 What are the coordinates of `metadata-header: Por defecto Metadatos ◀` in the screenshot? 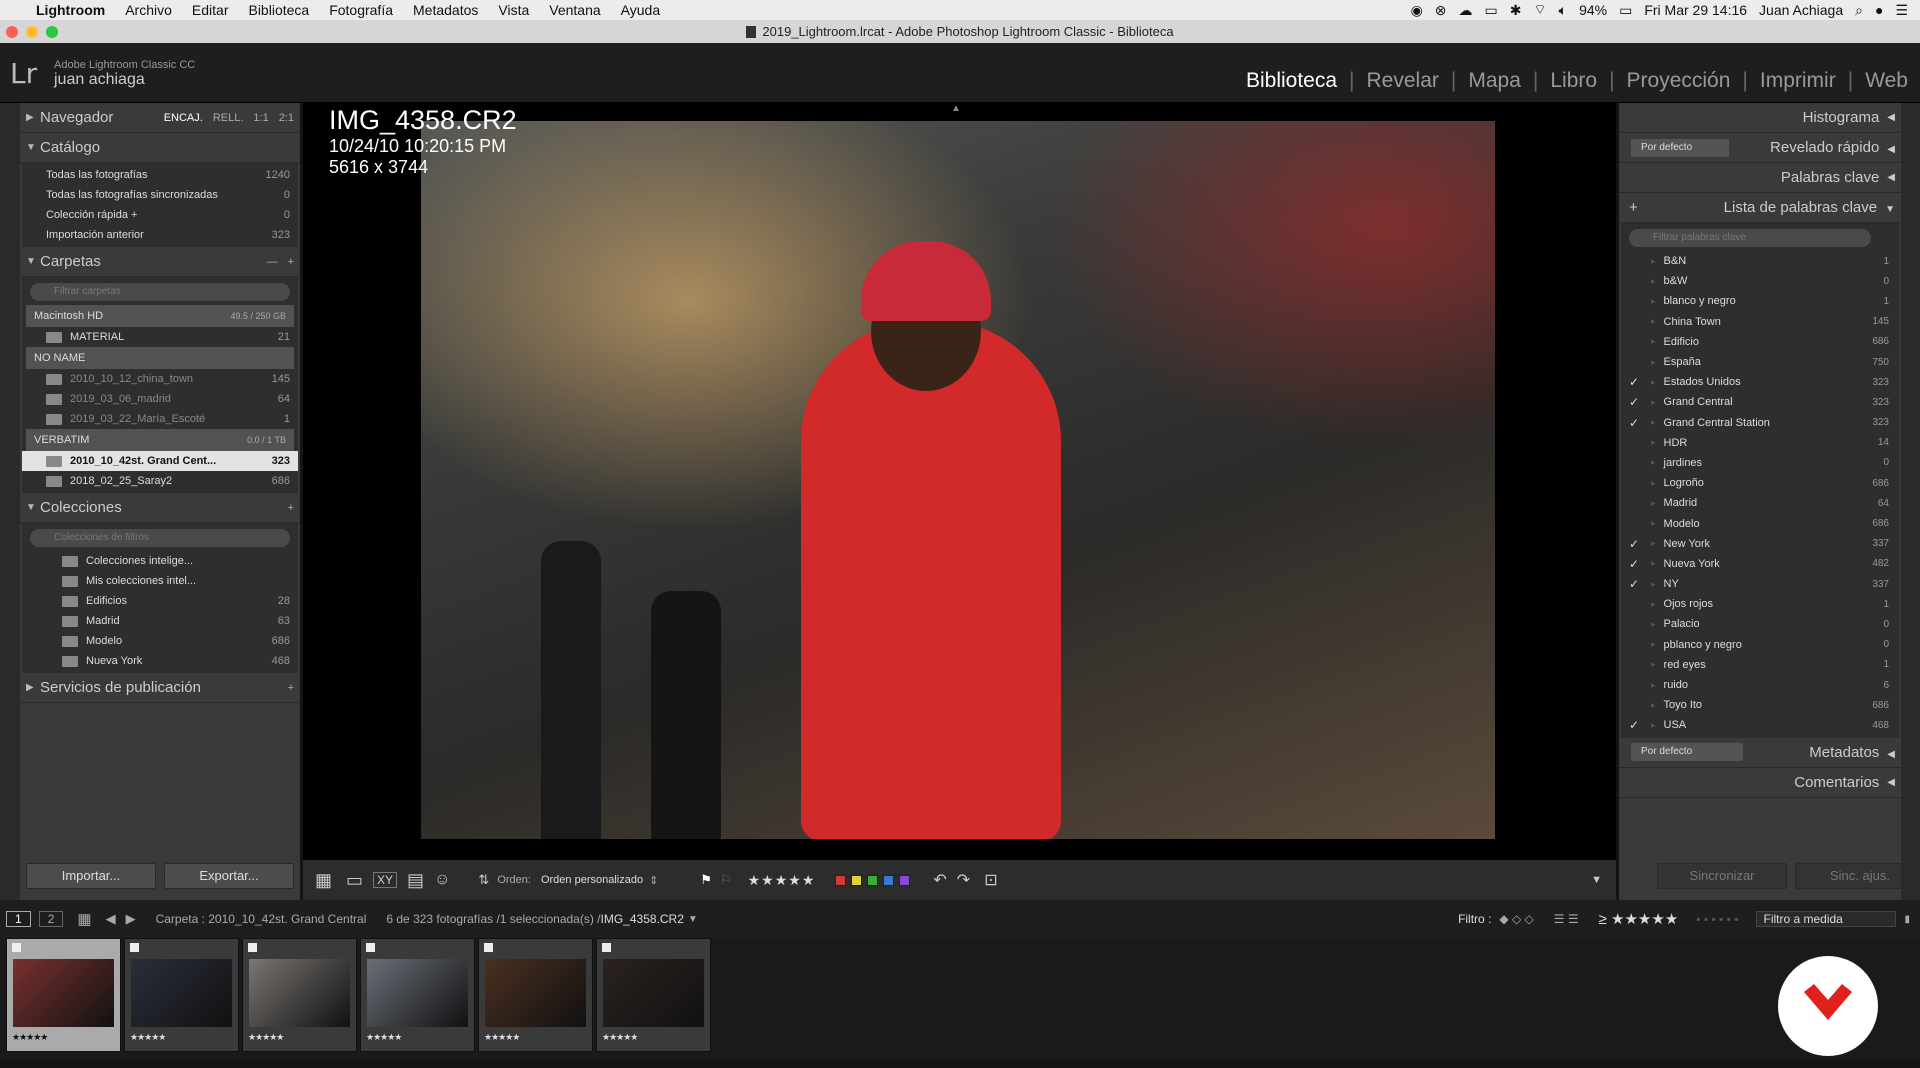 It's located at (1760, 753).